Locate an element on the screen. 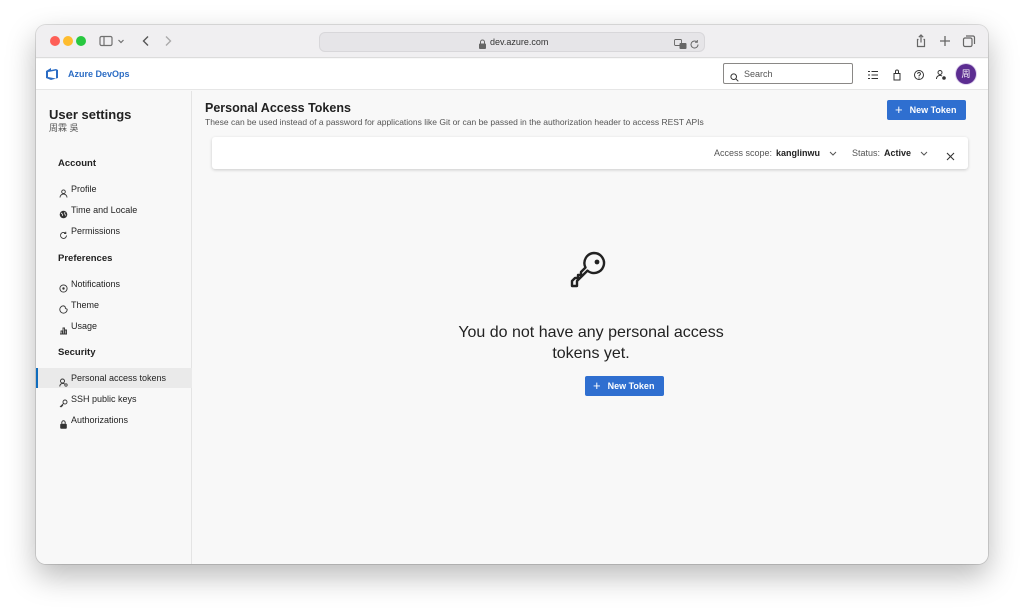 The width and height of the screenshot is (1024, 612). sidebar-item-label: Time and Locale is located at coordinates (104, 210).